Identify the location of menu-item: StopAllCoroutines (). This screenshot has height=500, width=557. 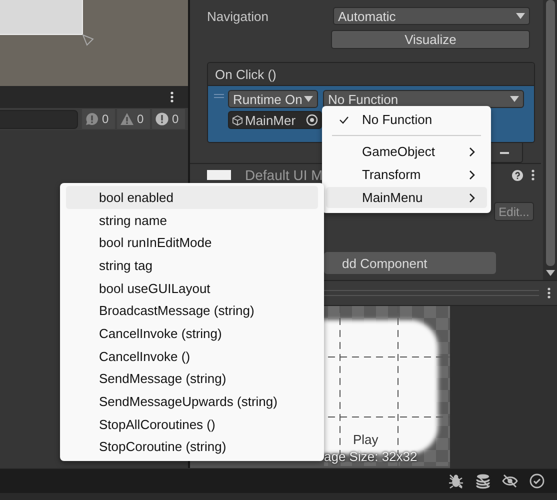
(192, 424).